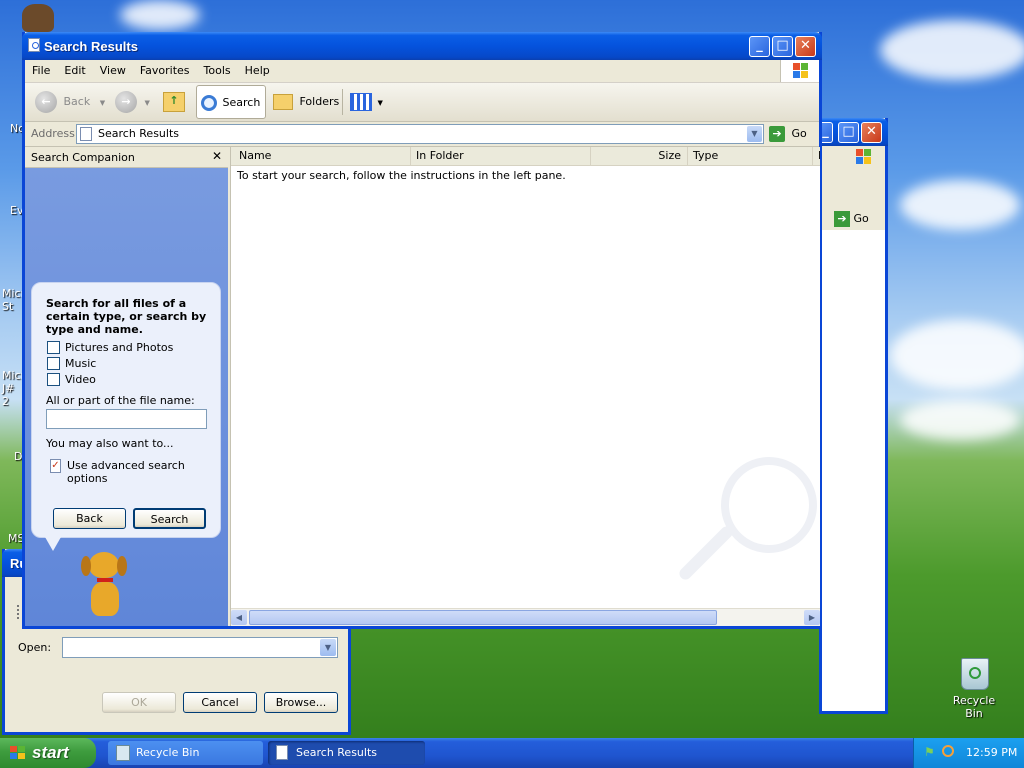 This screenshot has width=1024, height=768. What do you see at coordinates (55, 466) in the screenshot?
I see `advanced-search-icon: ✓` at bounding box center [55, 466].